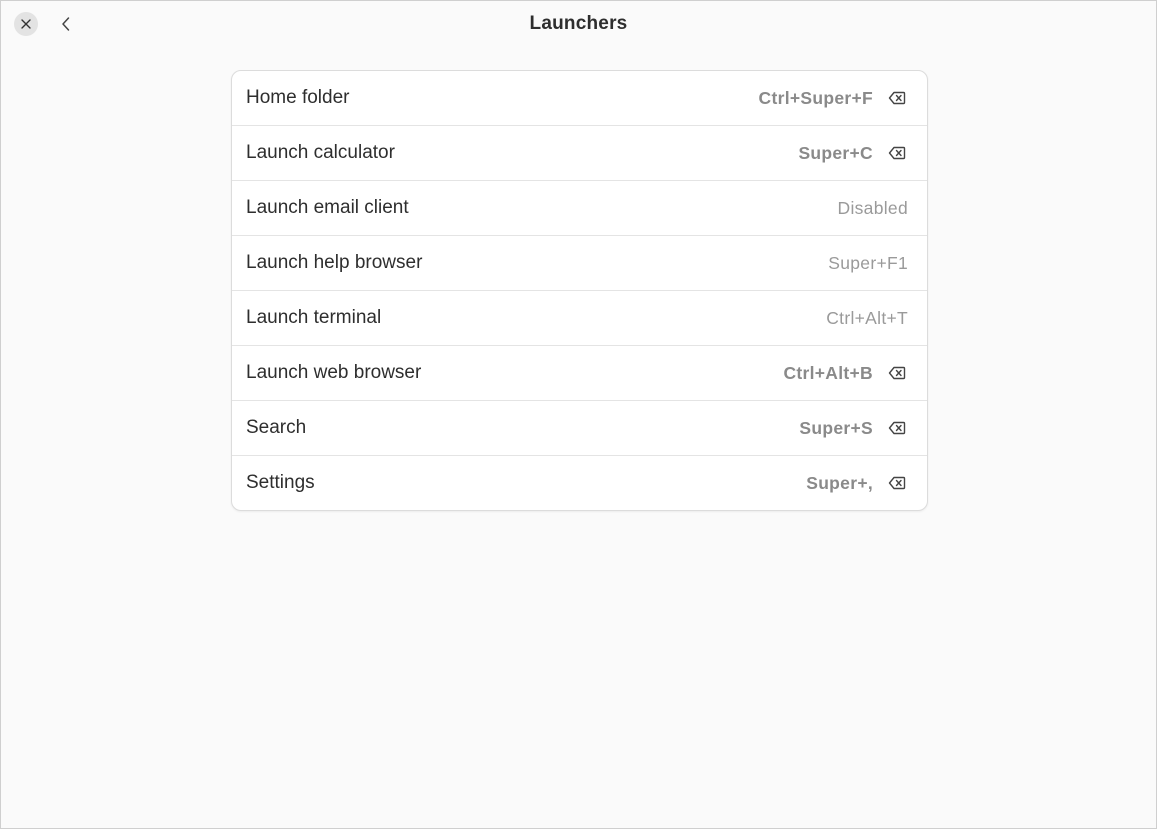 The height and width of the screenshot is (829, 1157). Describe the element at coordinates (280, 482) in the screenshot. I see `shortcut-label: Settings` at that location.